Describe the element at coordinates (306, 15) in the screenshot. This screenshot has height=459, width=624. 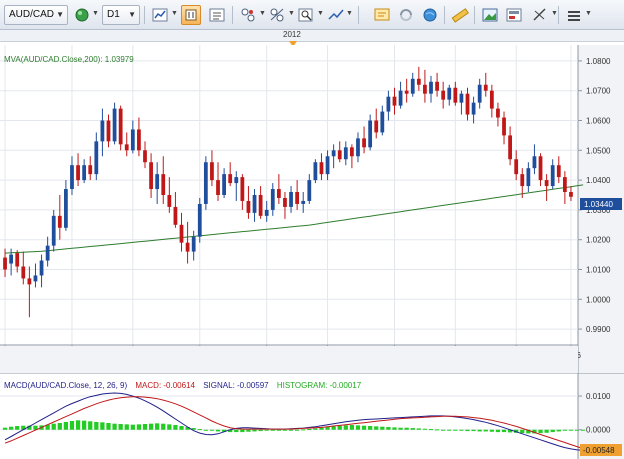
I see `zoom-icon` at that location.